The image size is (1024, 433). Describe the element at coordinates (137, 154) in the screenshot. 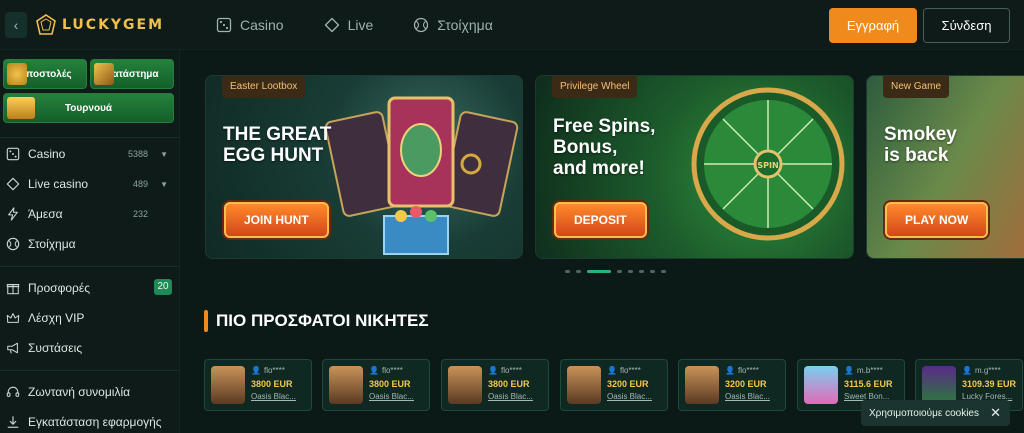

I see `casino-count: 5388` at that location.